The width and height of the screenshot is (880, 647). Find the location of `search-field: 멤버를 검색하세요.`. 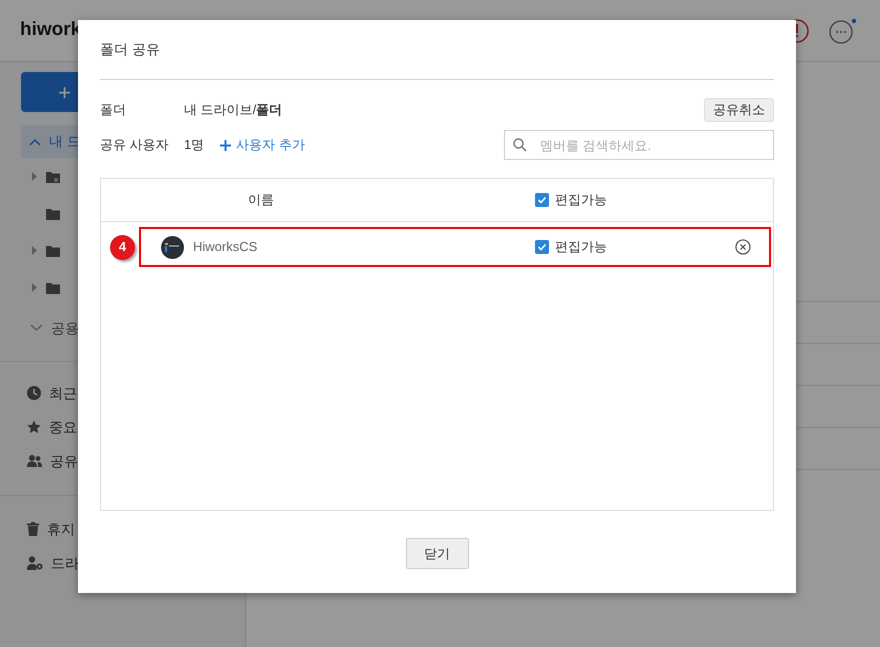

search-field: 멤버를 검색하세요. is located at coordinates (639, 145).